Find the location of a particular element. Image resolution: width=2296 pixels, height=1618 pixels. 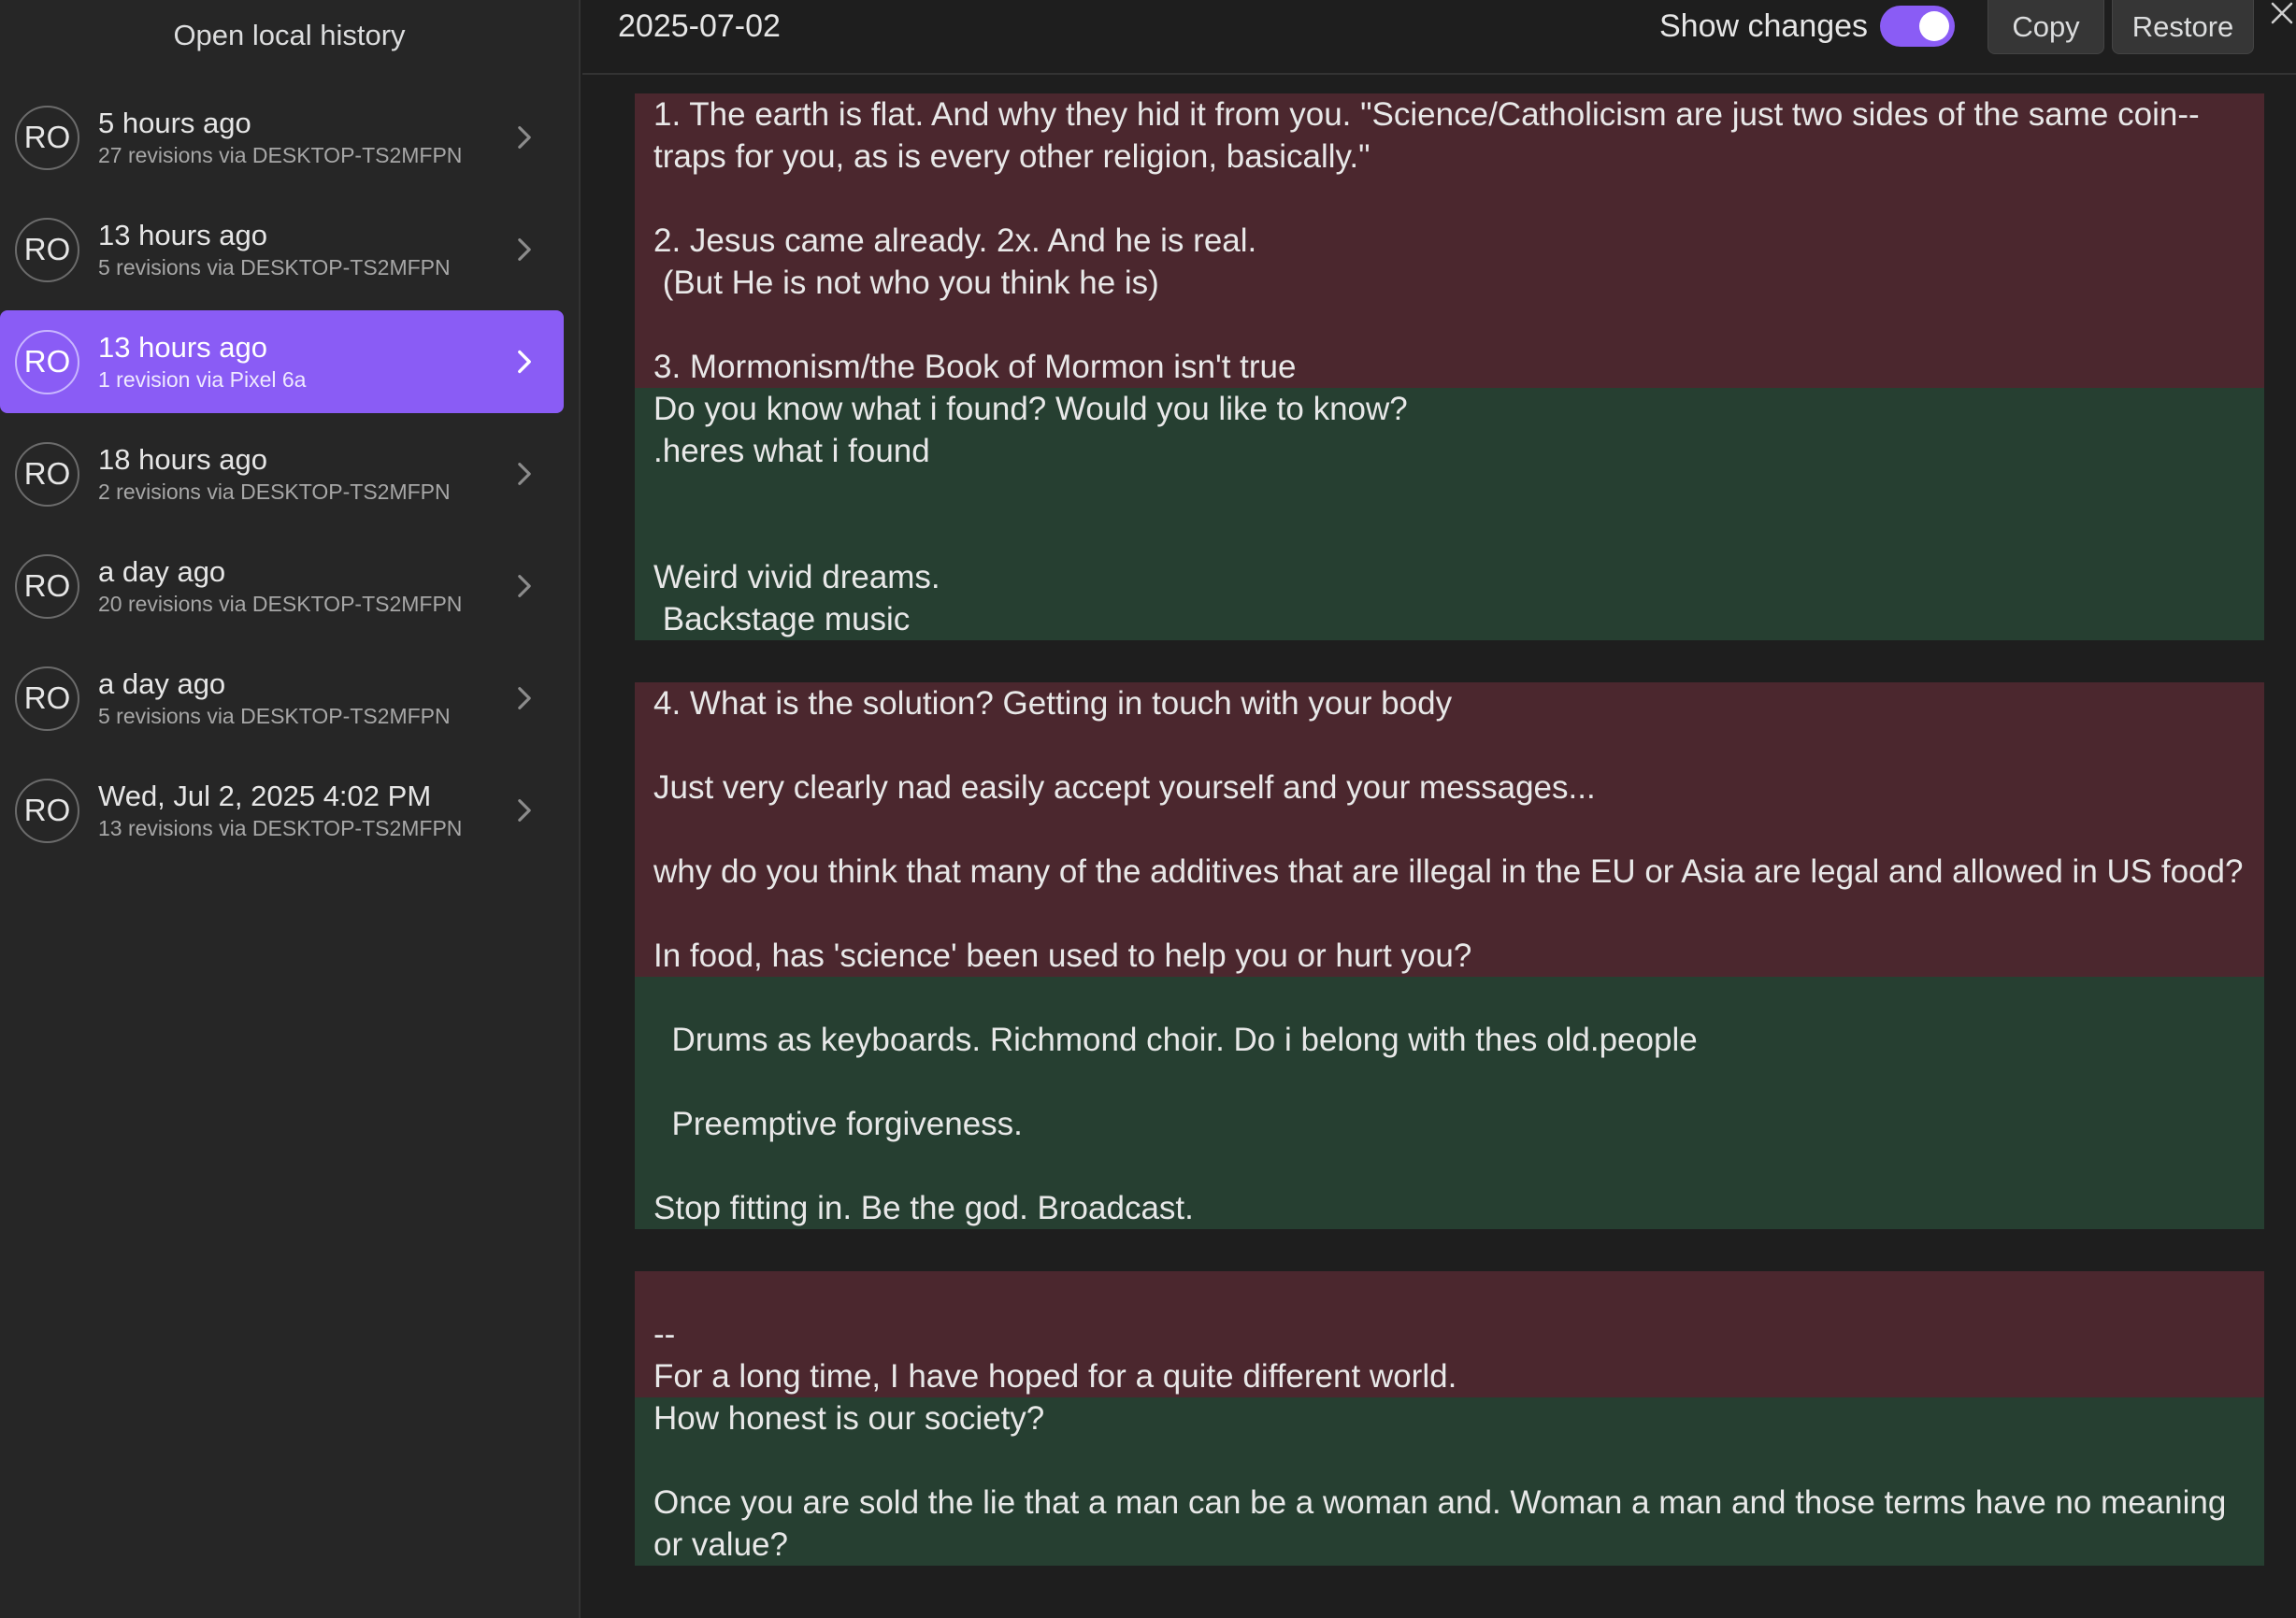

revision-time: 5 hours ago is located at coordinates (174, 123).